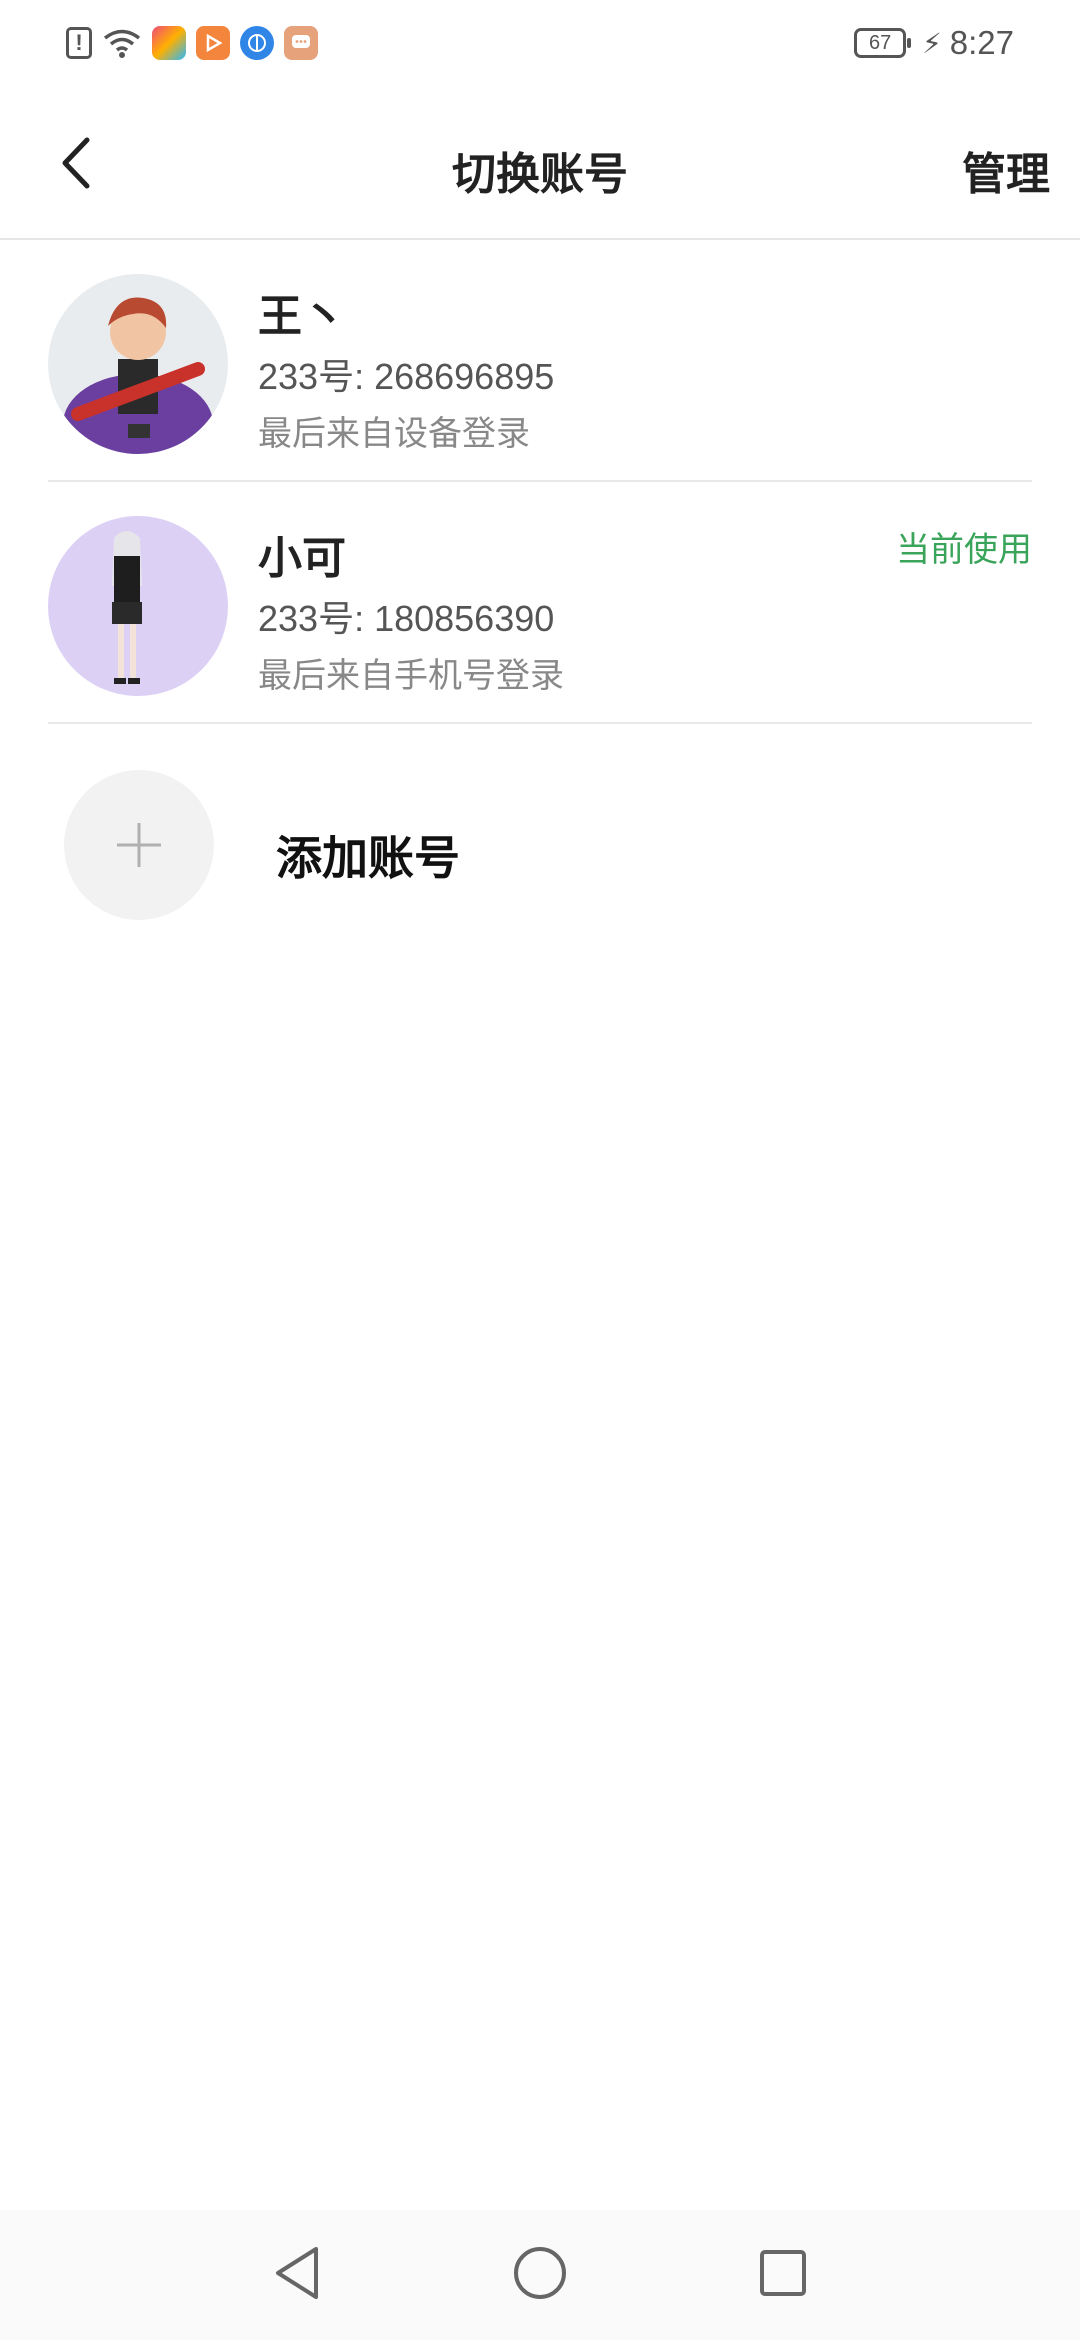  Describe the element at coordinates (302, 558) in the screenshot. I see `account-name: 小可` at that location.